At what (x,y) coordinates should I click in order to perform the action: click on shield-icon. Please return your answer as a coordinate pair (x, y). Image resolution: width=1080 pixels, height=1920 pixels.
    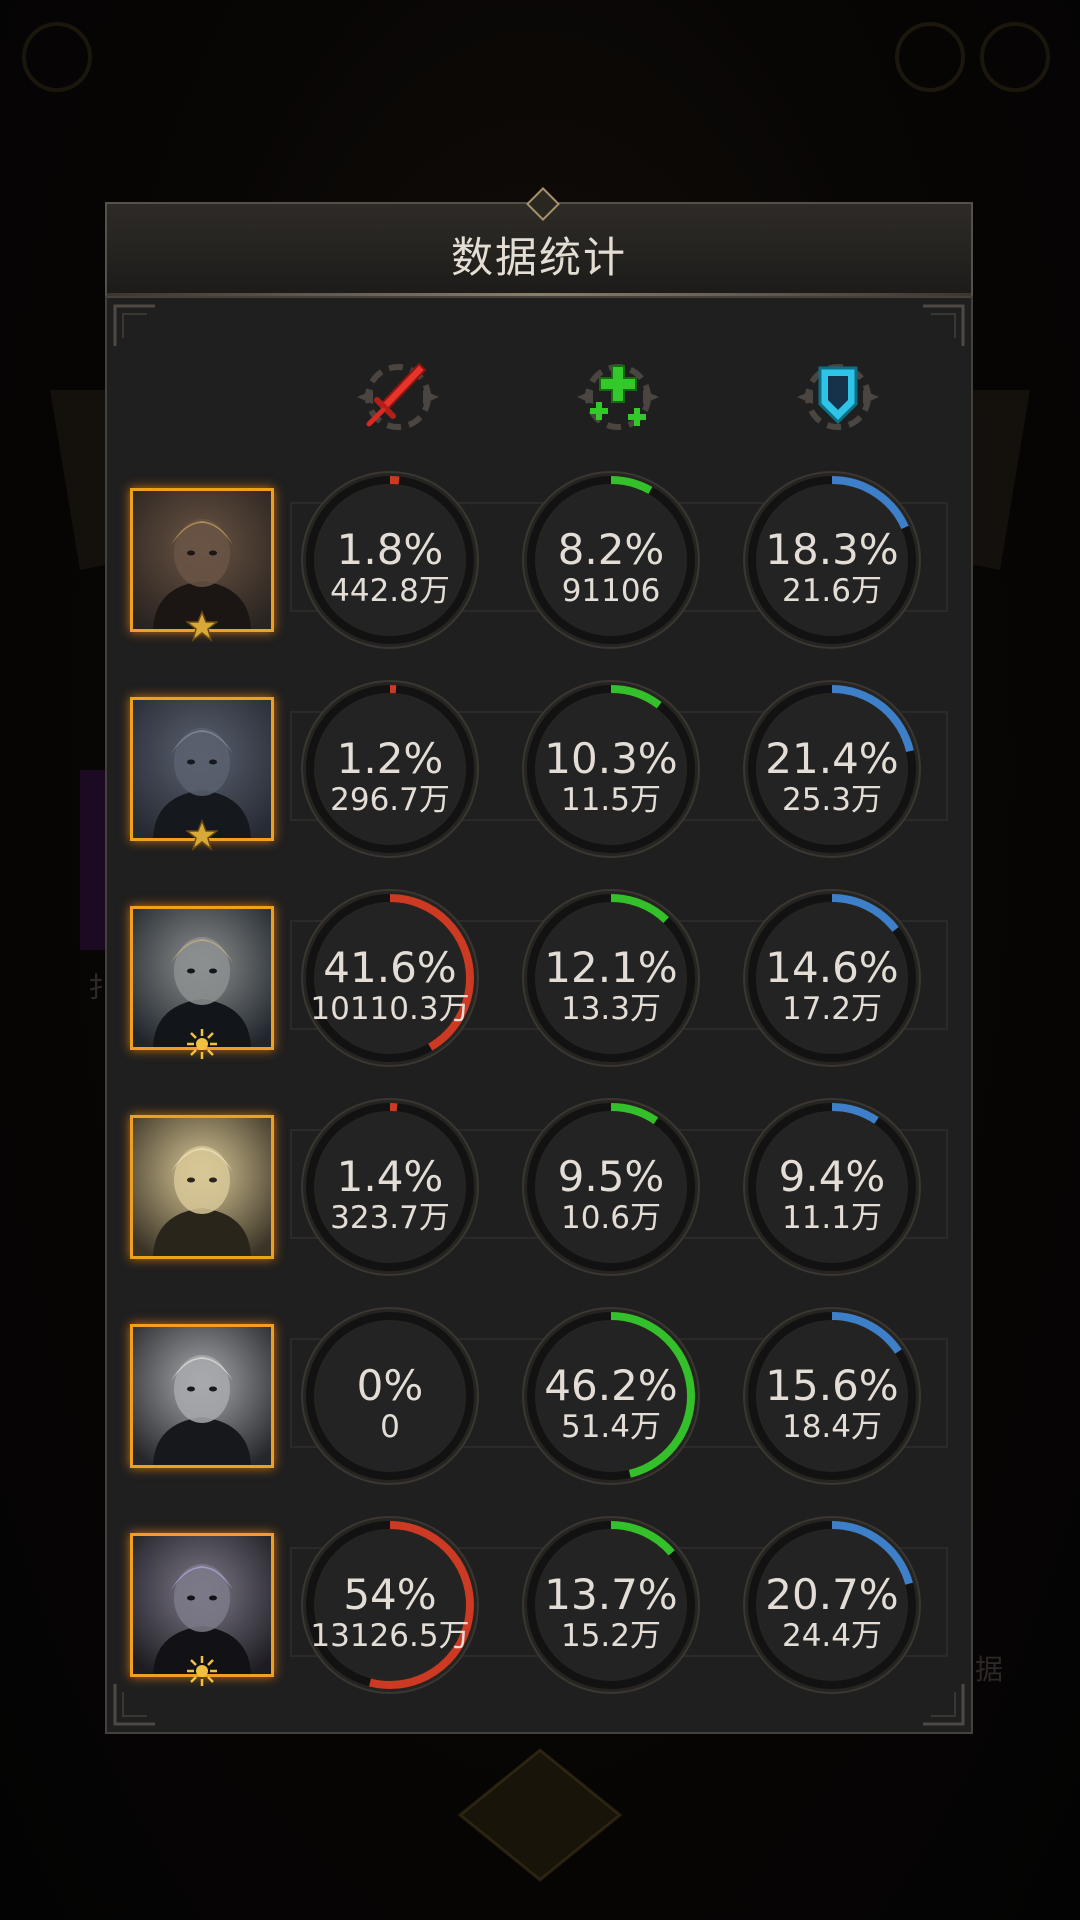
    Looking at the image, I should click on (838, 397).